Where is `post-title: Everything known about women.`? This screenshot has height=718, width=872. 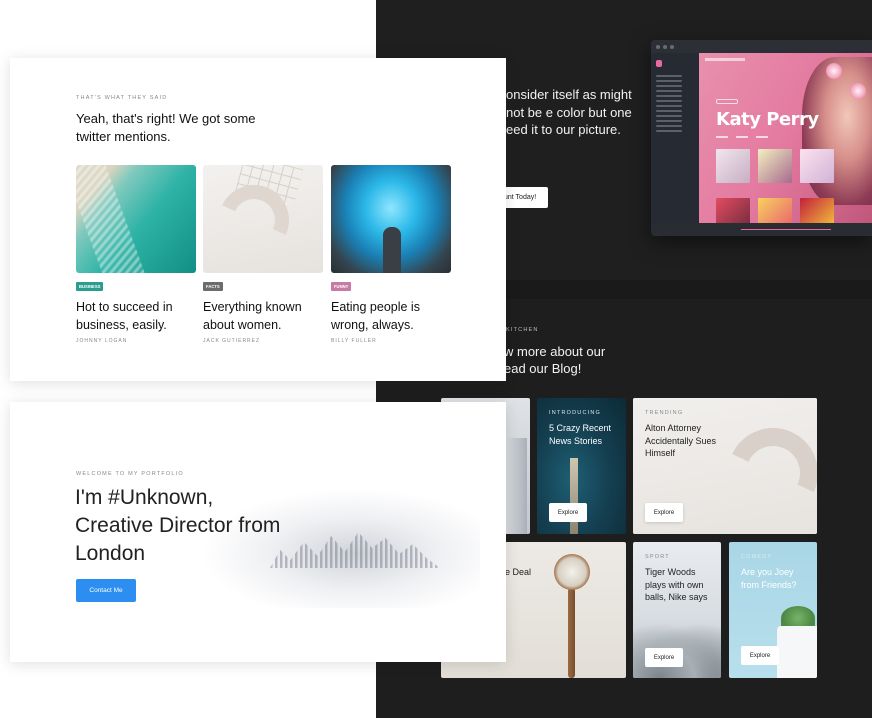 post-title: Everything known about women. is located at coordinates (263, 316).